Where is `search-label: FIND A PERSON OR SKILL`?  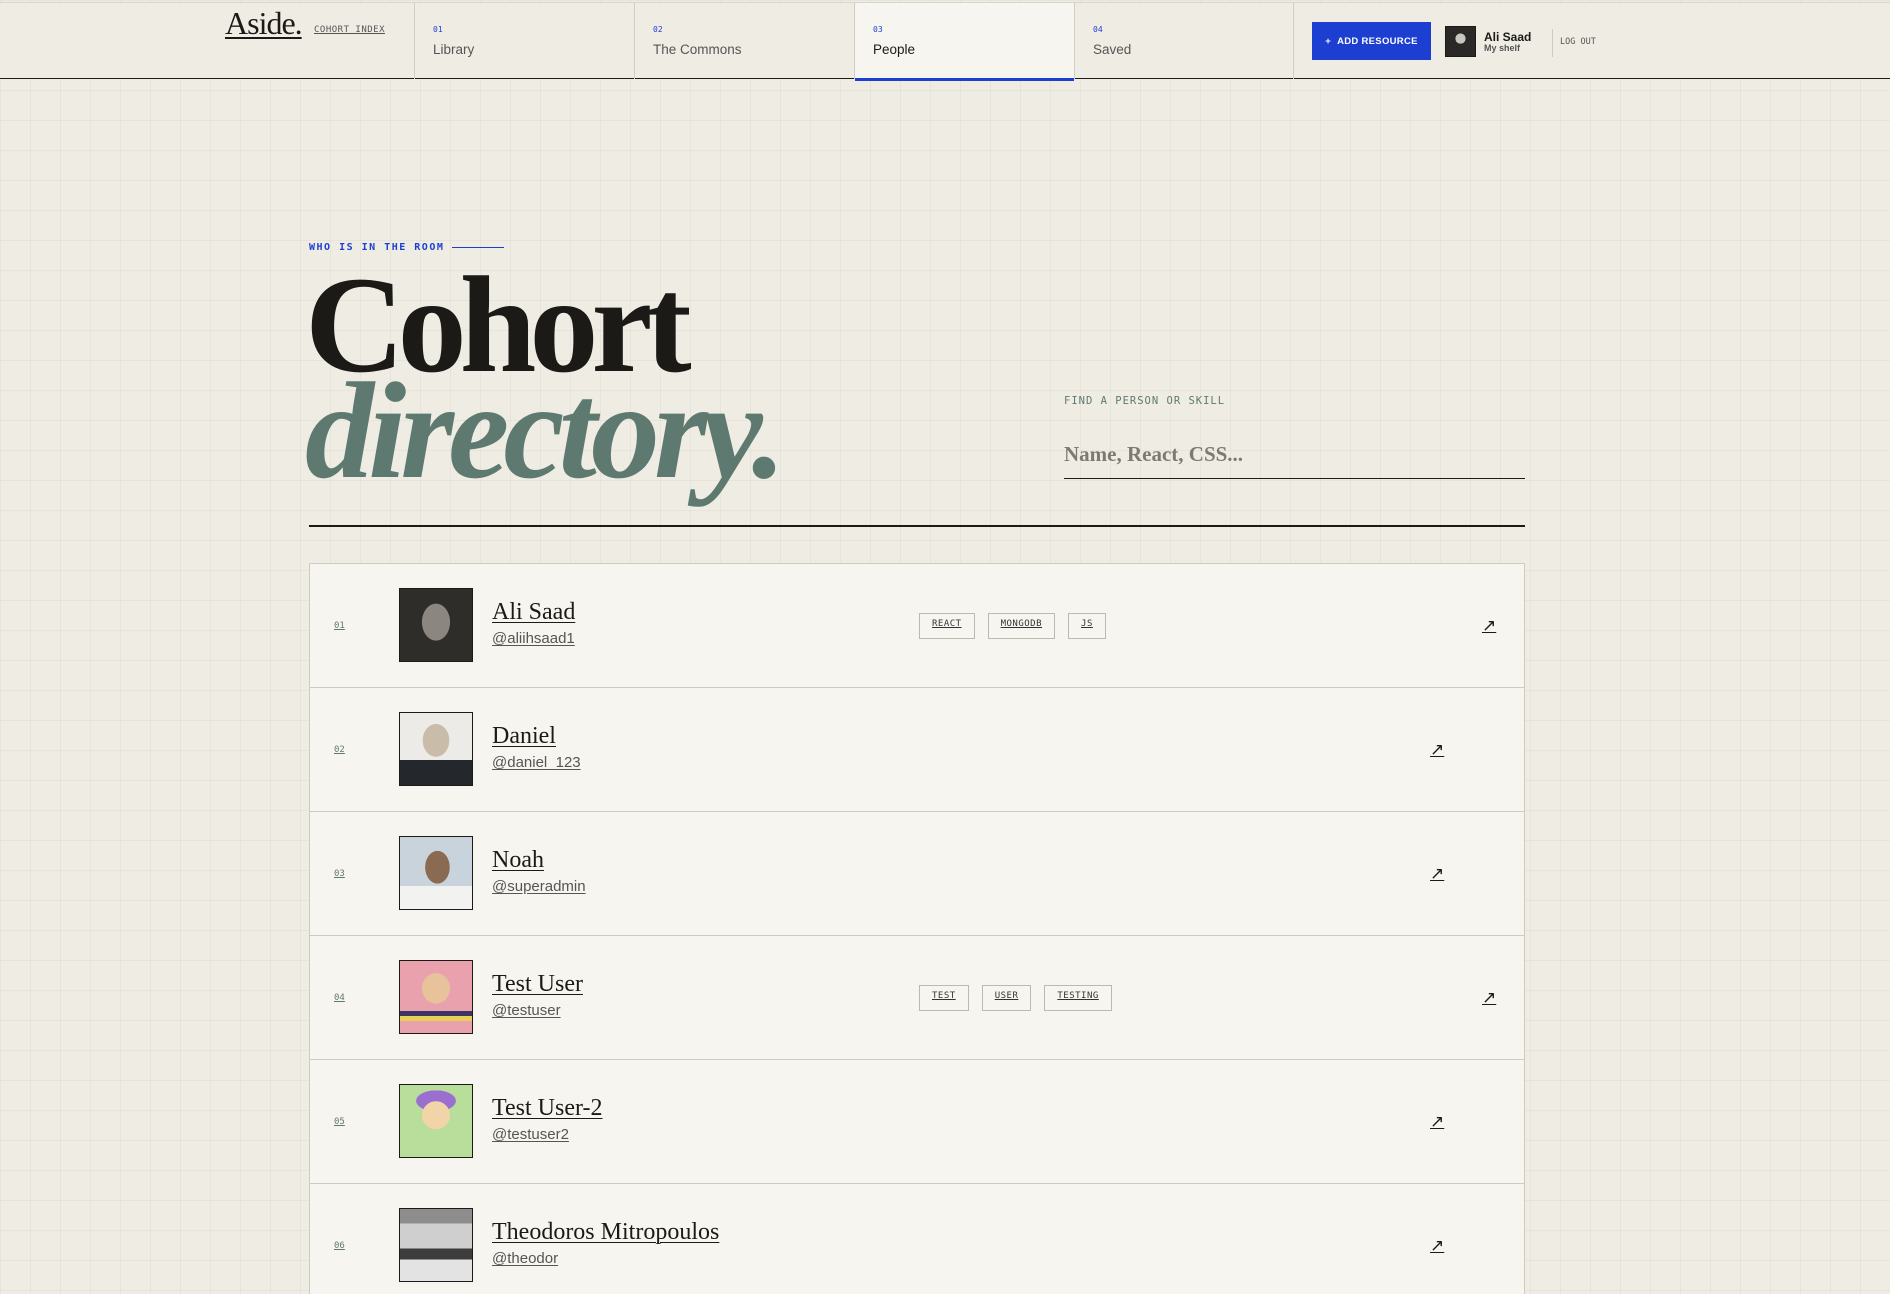 search-label: FIND A PERSON OR SKILL is located at coordinates (1145, 401).